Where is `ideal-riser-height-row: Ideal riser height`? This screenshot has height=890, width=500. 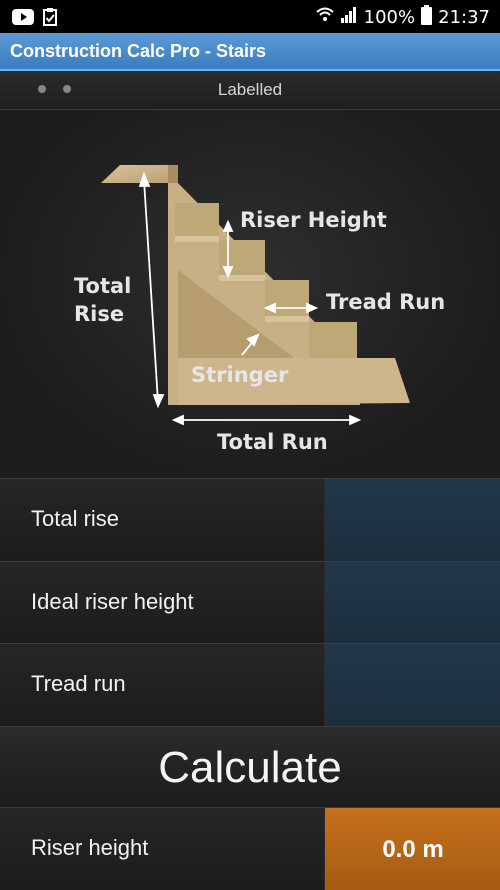
ideal-riser-height-row: Ideal riser height is located at coordinates (250, 602).